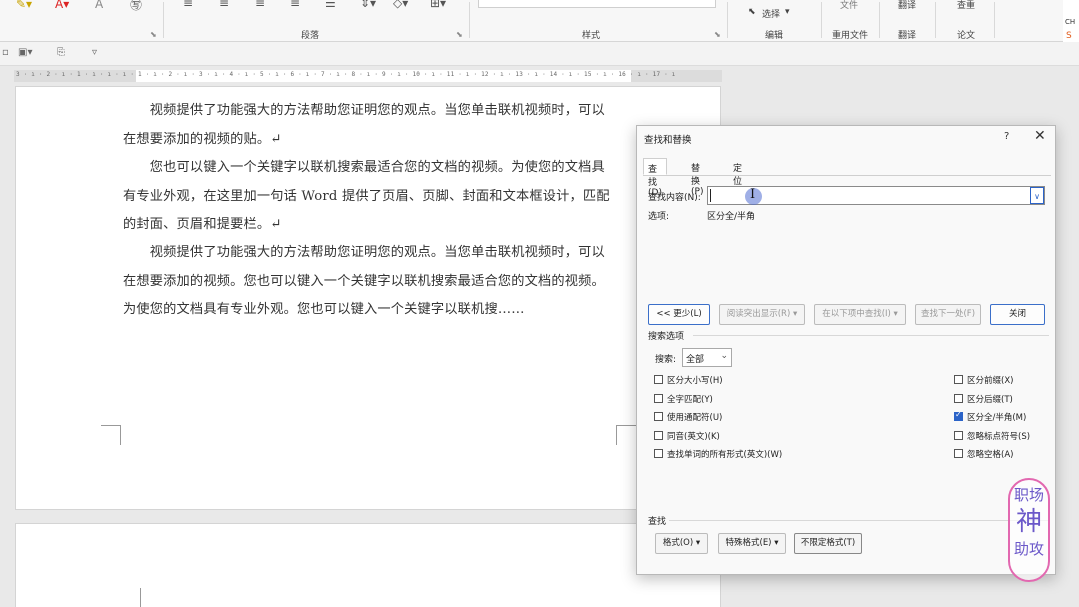 This screenshot has height=607, width=1079. What do you see at coordinates (997, 418) in the screenshot?
I see `checkbox-label: 区分全/半角(M)` at bounding box center [997, 418].